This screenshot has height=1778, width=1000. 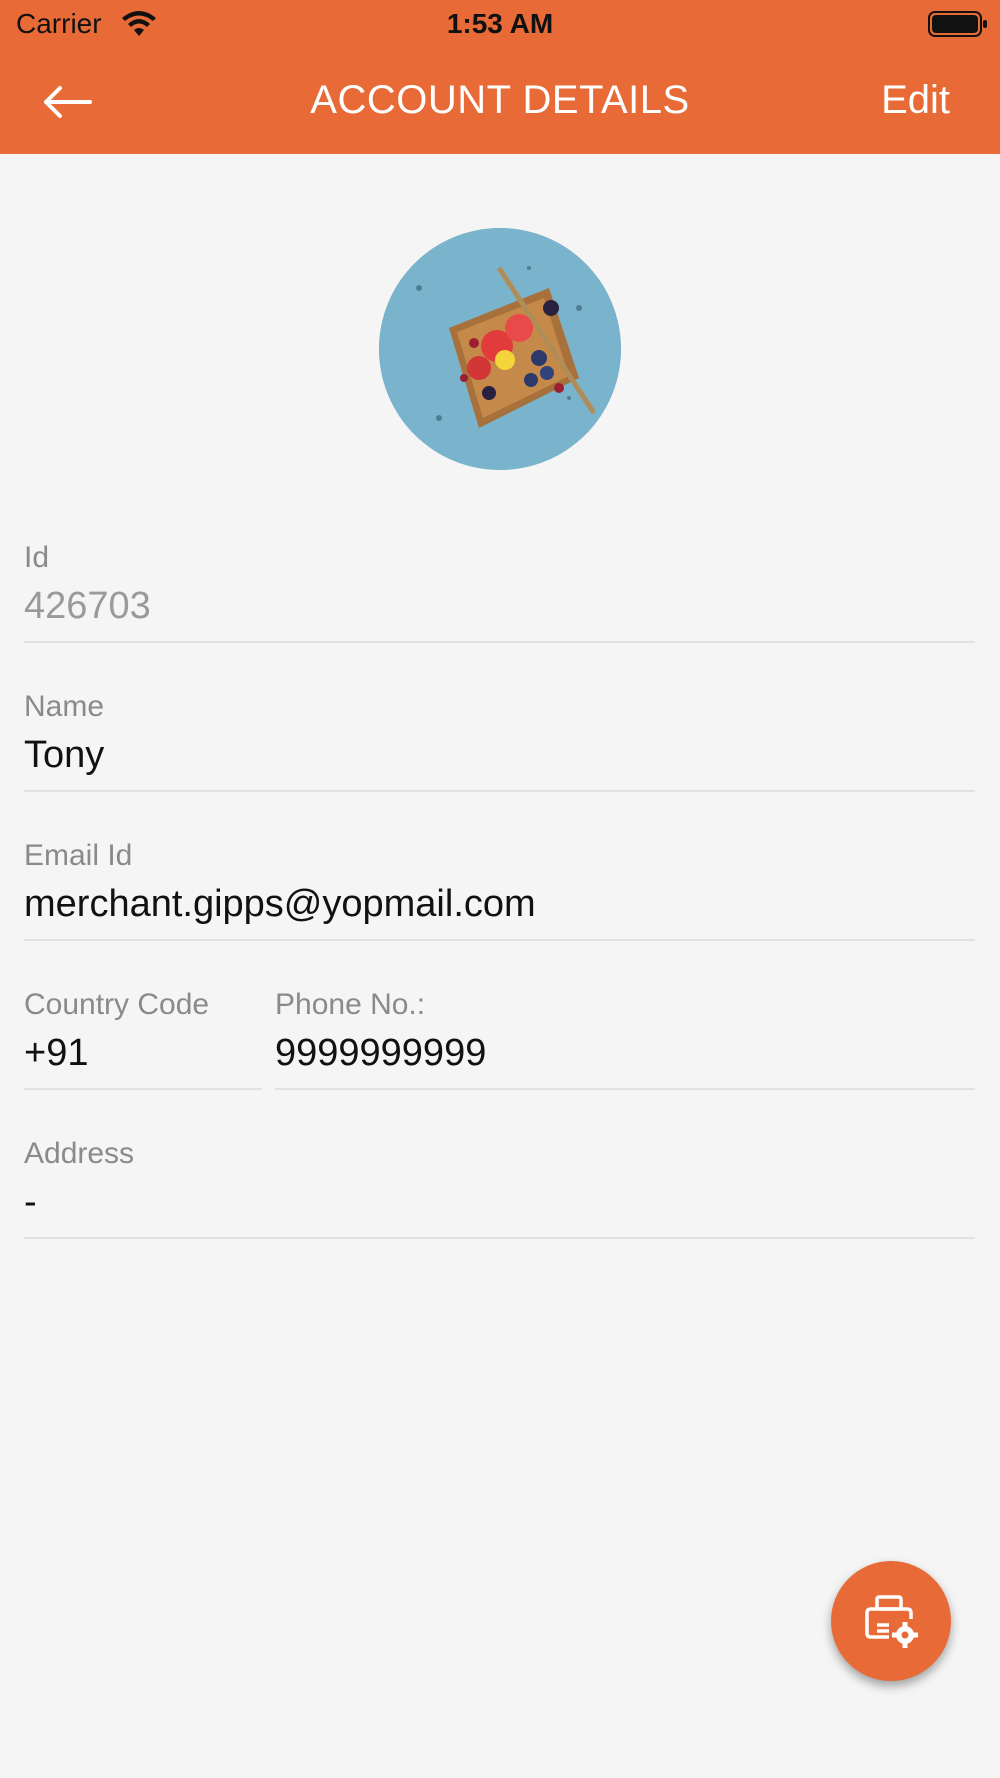 I want to click on navigation-bar: ACCOUNT DETAILS Edit, so click(x=500, y=102).